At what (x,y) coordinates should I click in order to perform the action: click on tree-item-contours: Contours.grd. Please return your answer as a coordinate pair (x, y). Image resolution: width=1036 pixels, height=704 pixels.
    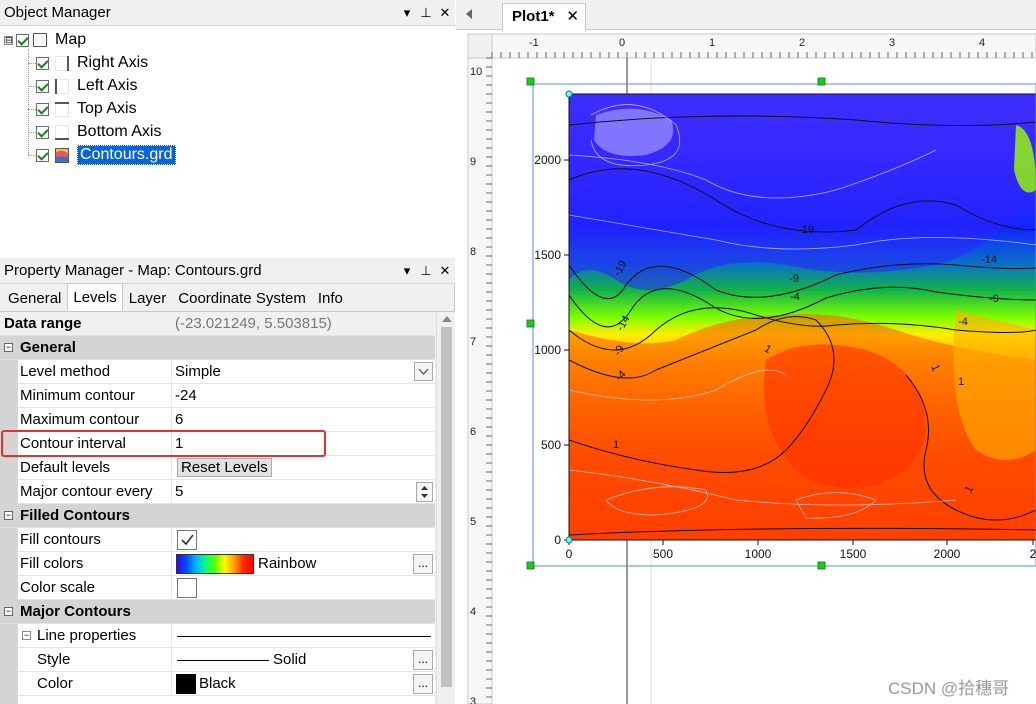
    Looking at the image, I should click on (106, 155).